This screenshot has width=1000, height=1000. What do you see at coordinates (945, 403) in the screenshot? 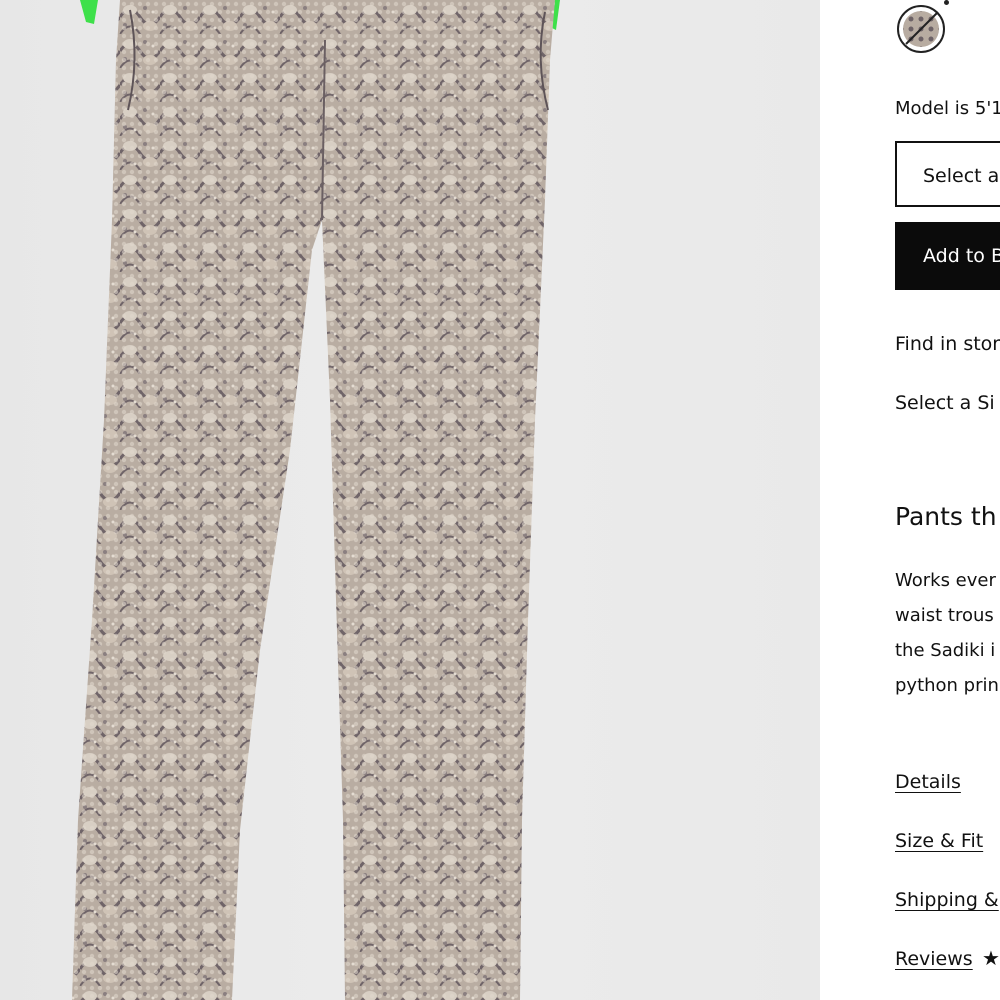
I see `select-size-note: Select a Si` at bounding box center [945, 403].